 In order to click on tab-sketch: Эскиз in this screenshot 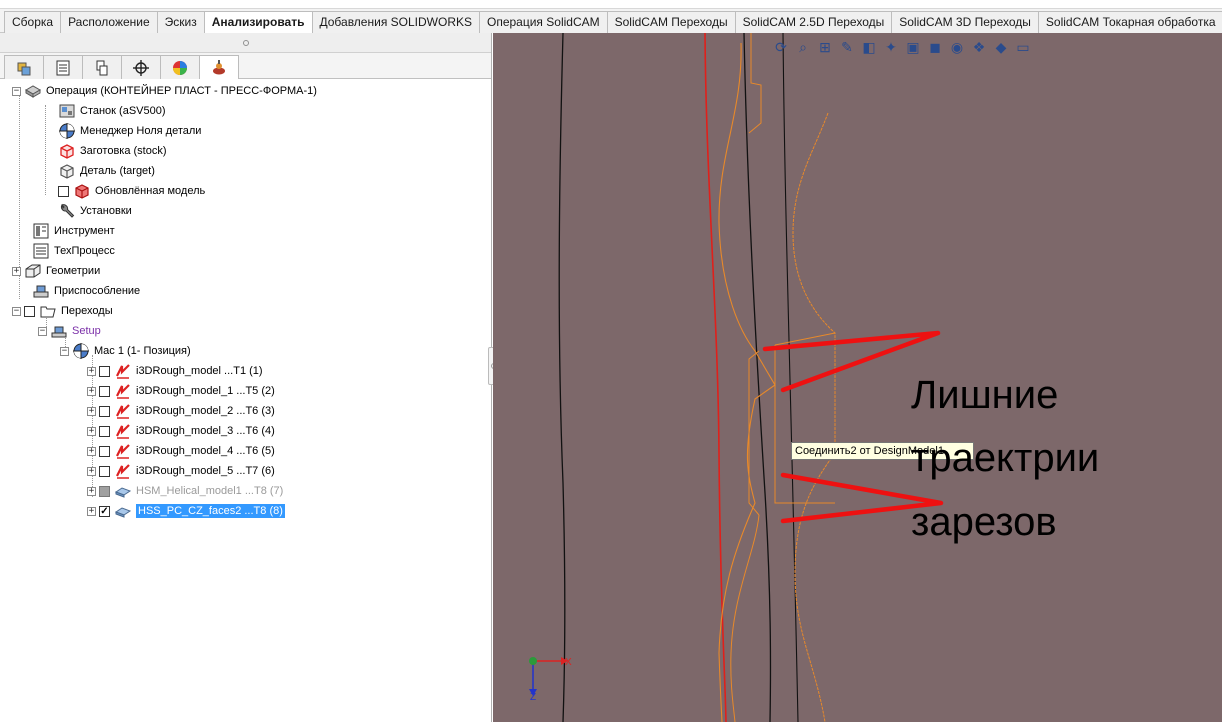, I will do `click(180, 22)`.